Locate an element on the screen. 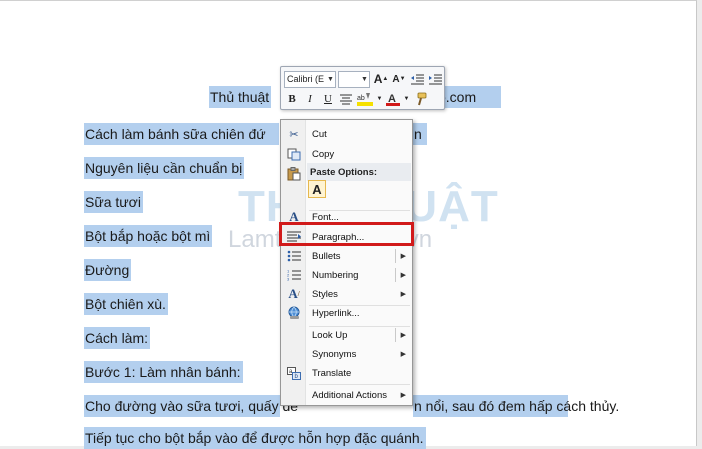 The width and height of the screenshot is (702, 449). clipboard-icon is located at coordinates (294, 174).